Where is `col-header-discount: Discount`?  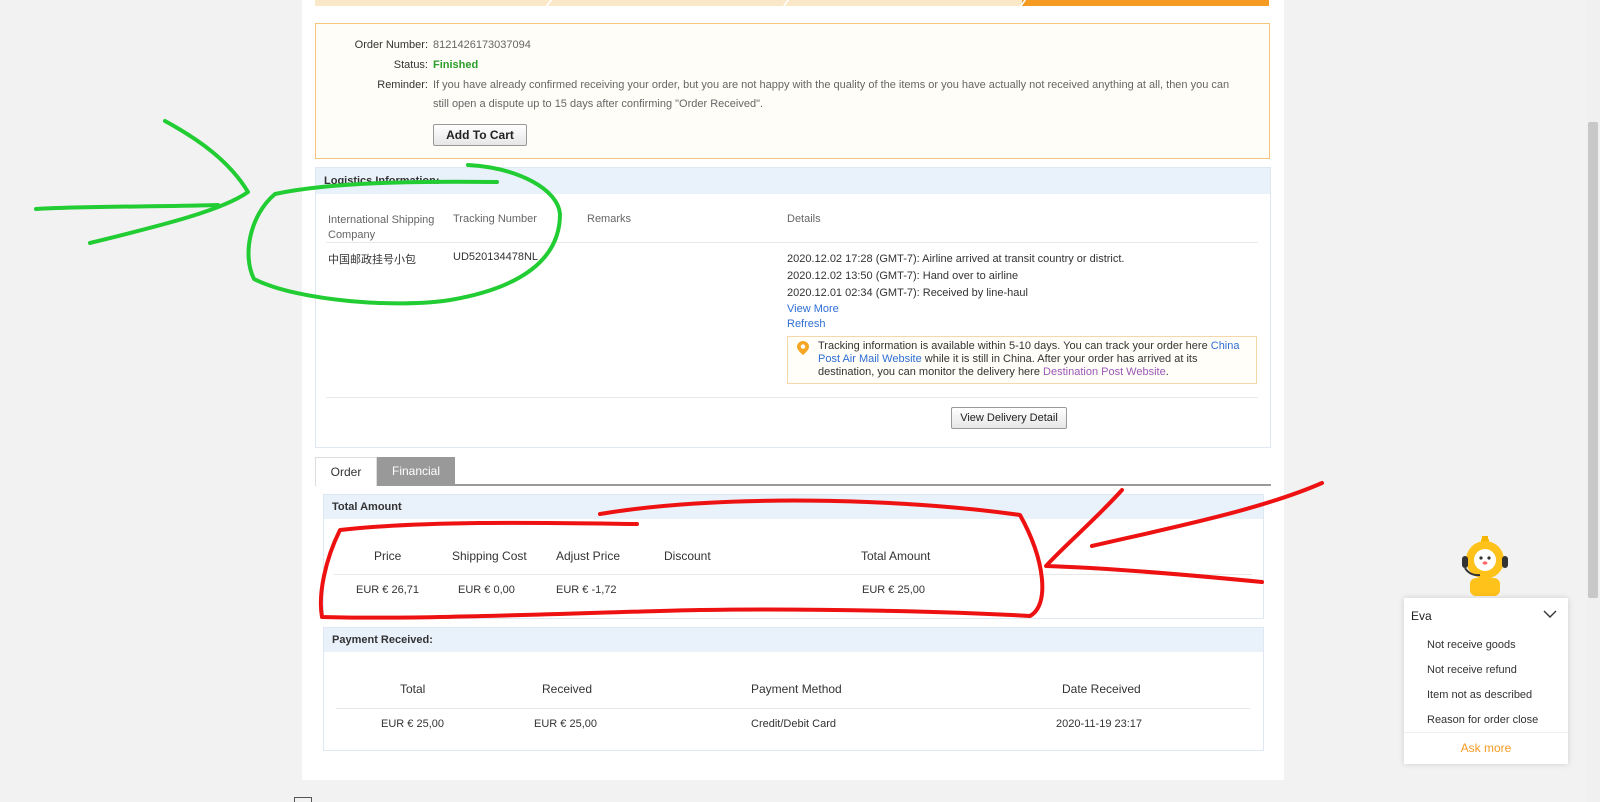
col-header-discount: Discount is located at coordinates (687, 556).